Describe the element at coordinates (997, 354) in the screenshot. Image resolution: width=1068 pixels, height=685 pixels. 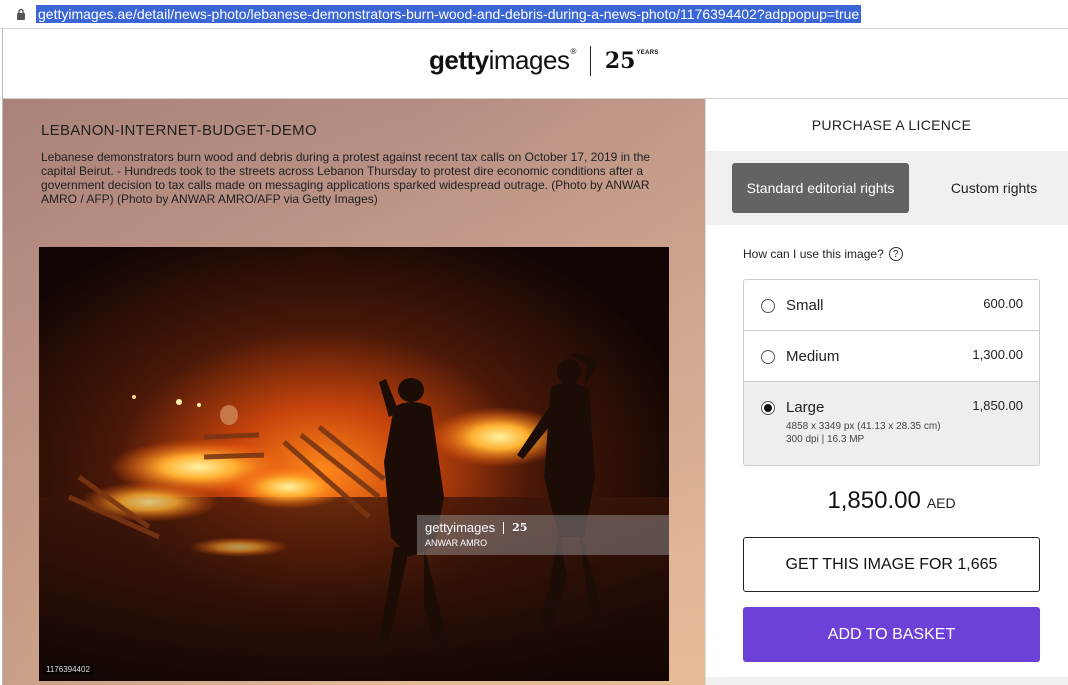
I see `size-price: 1,300.00` at that location.